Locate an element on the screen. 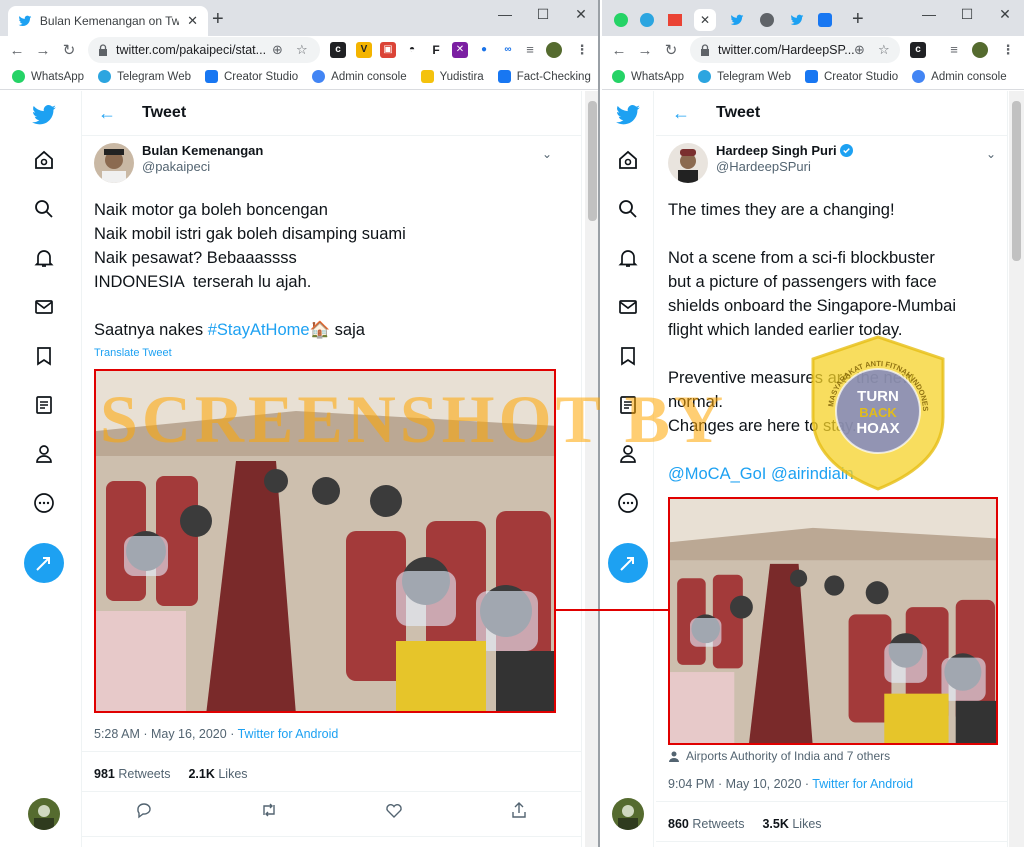 Image resolution: width=1024 pixels, height=847 pixels. tab-telegram is located at coordinates (647, 20).